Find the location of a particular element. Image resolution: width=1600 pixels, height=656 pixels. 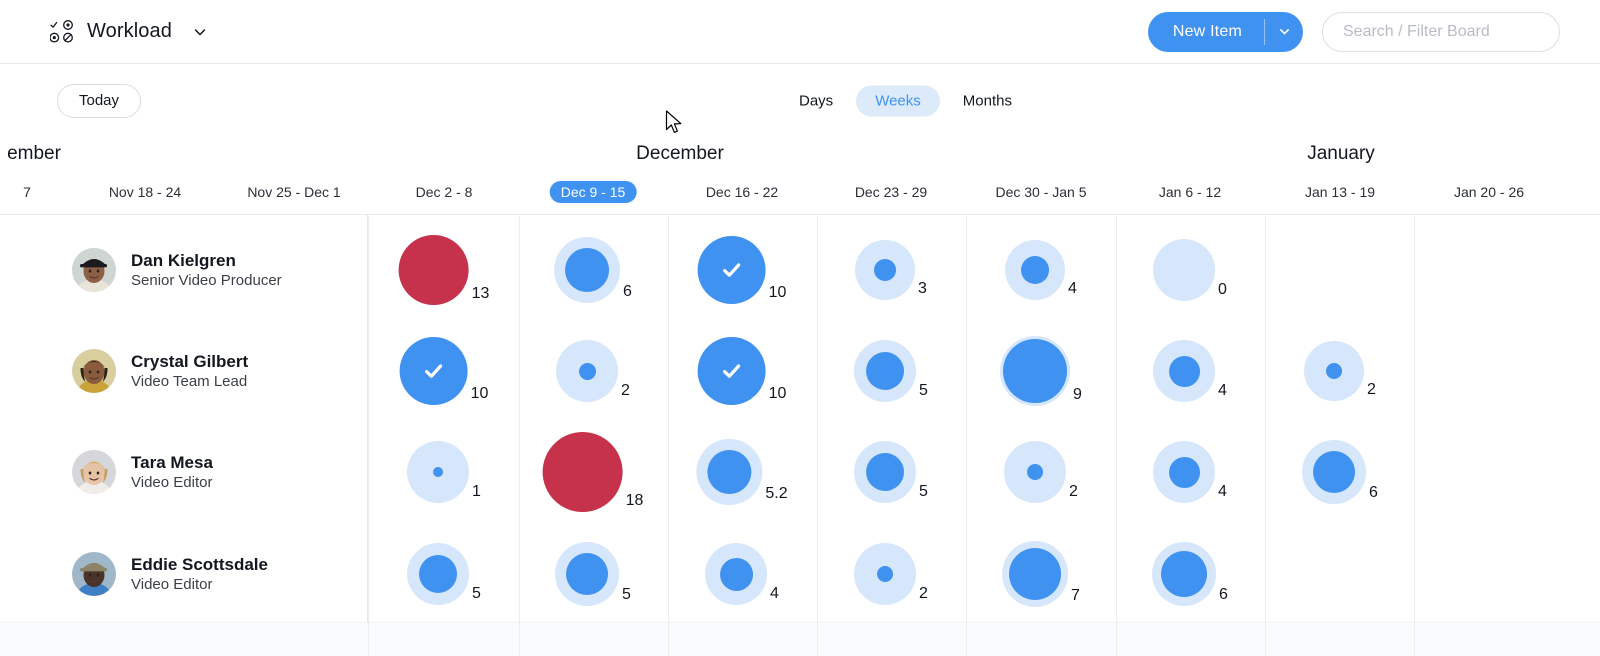

top-bar-actions: New Item is located at coordinates (1353, 31).